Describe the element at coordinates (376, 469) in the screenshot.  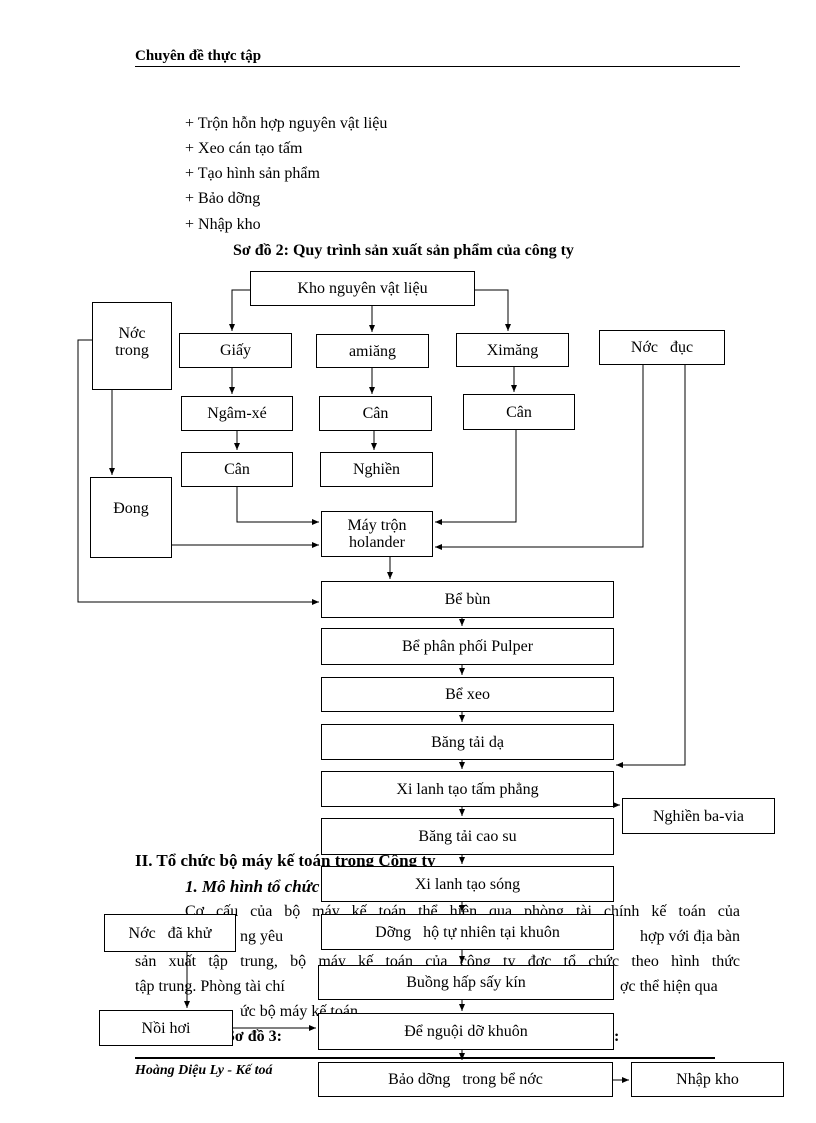
I see `box-nghien: Nghiền` at that location.